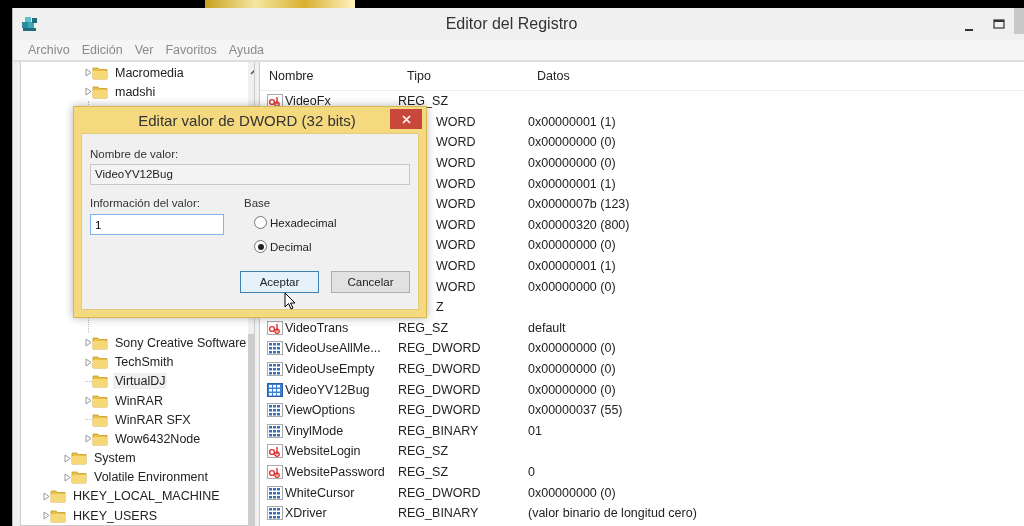  What do you see at coordinates (440, 307) in the screenshot?
I see `value-type: Z` at bounding box center [440, 307].